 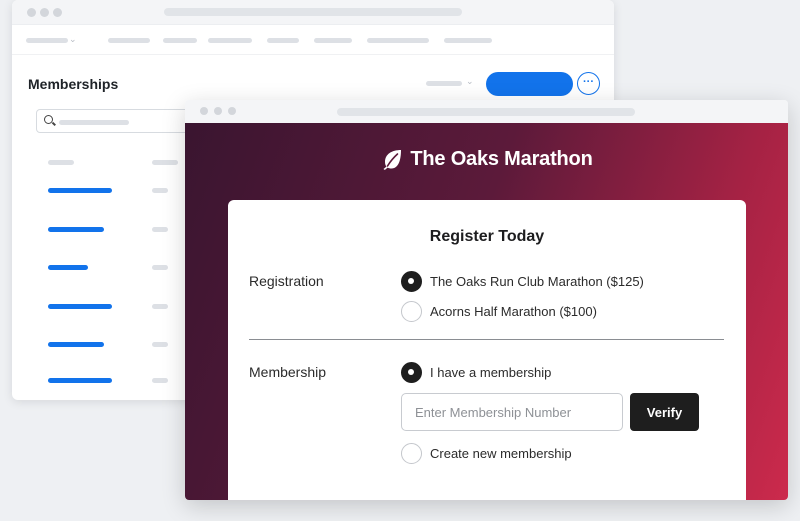 I want to click on option-oaks-run-club-marathon: The Oaks Run Club Marathon ($125), so click(x=522, y=281).